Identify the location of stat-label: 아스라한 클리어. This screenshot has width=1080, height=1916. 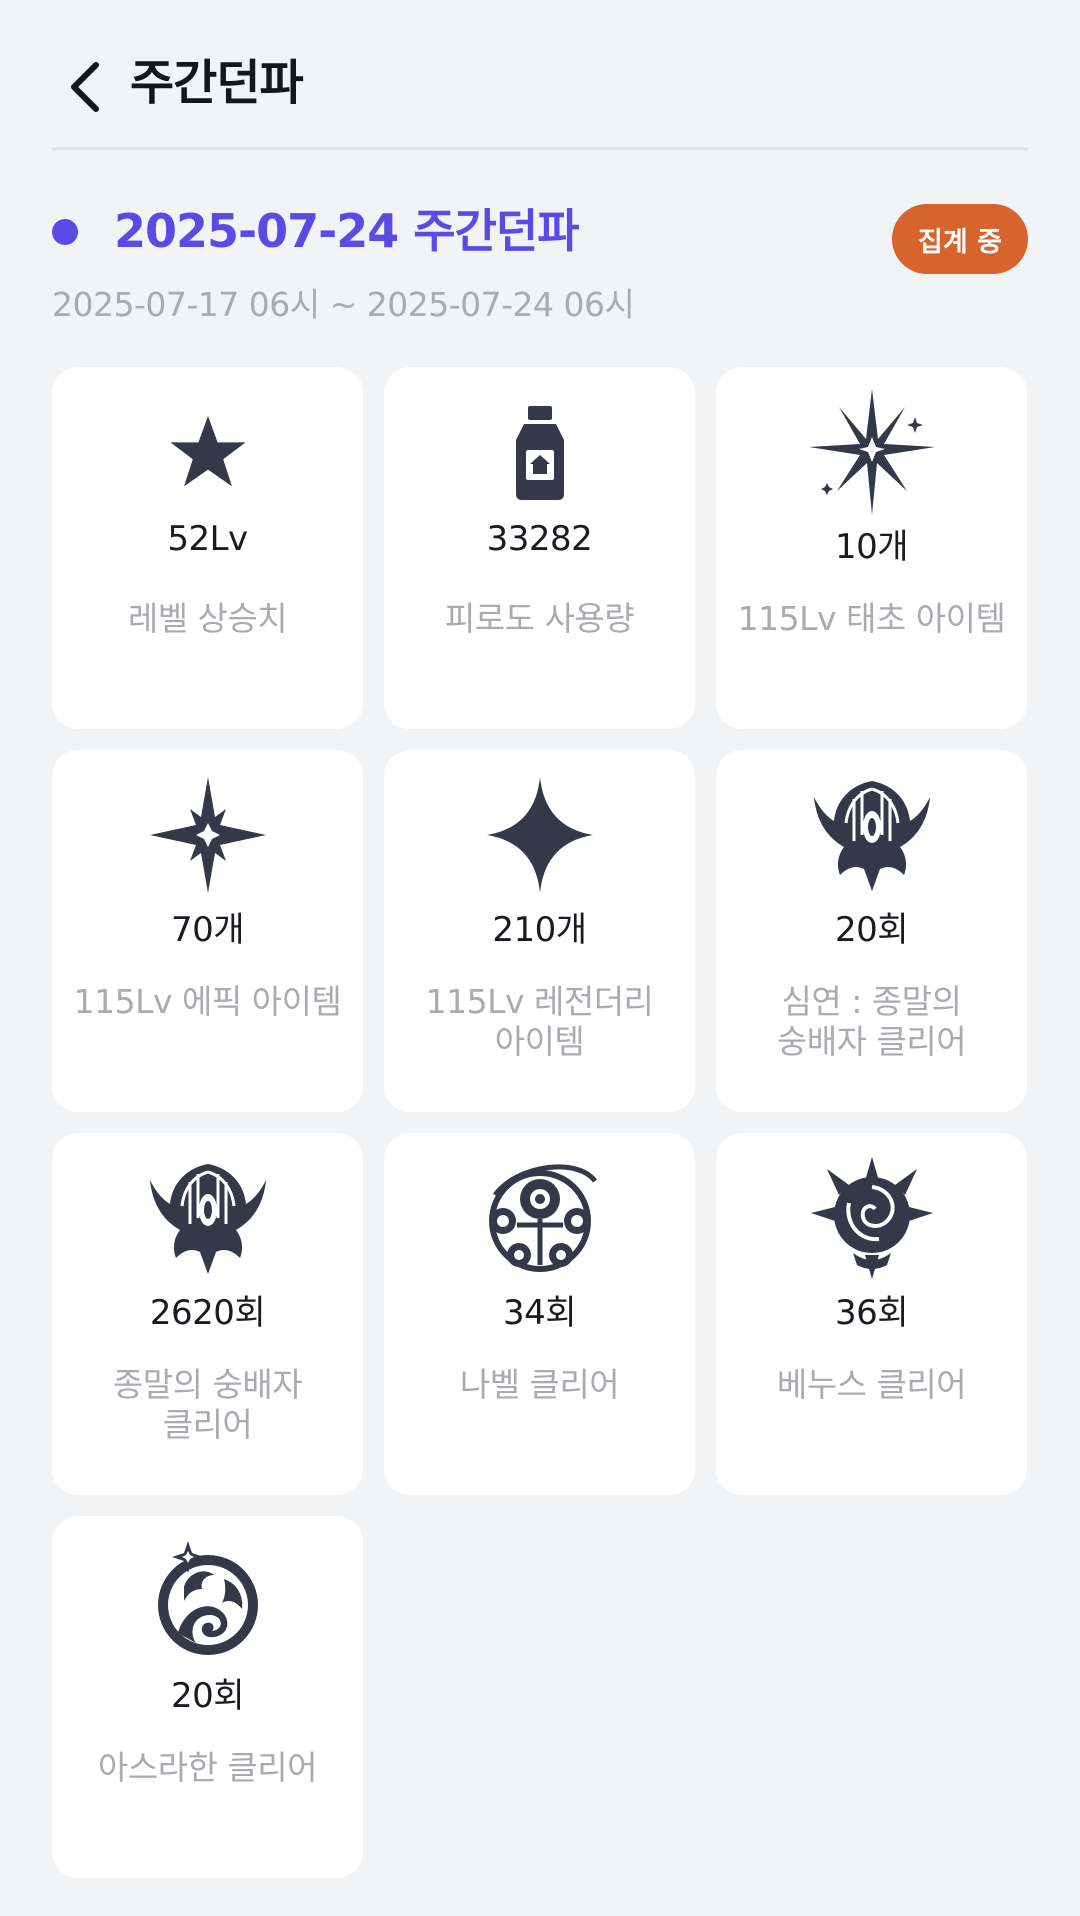
(207, 1767).